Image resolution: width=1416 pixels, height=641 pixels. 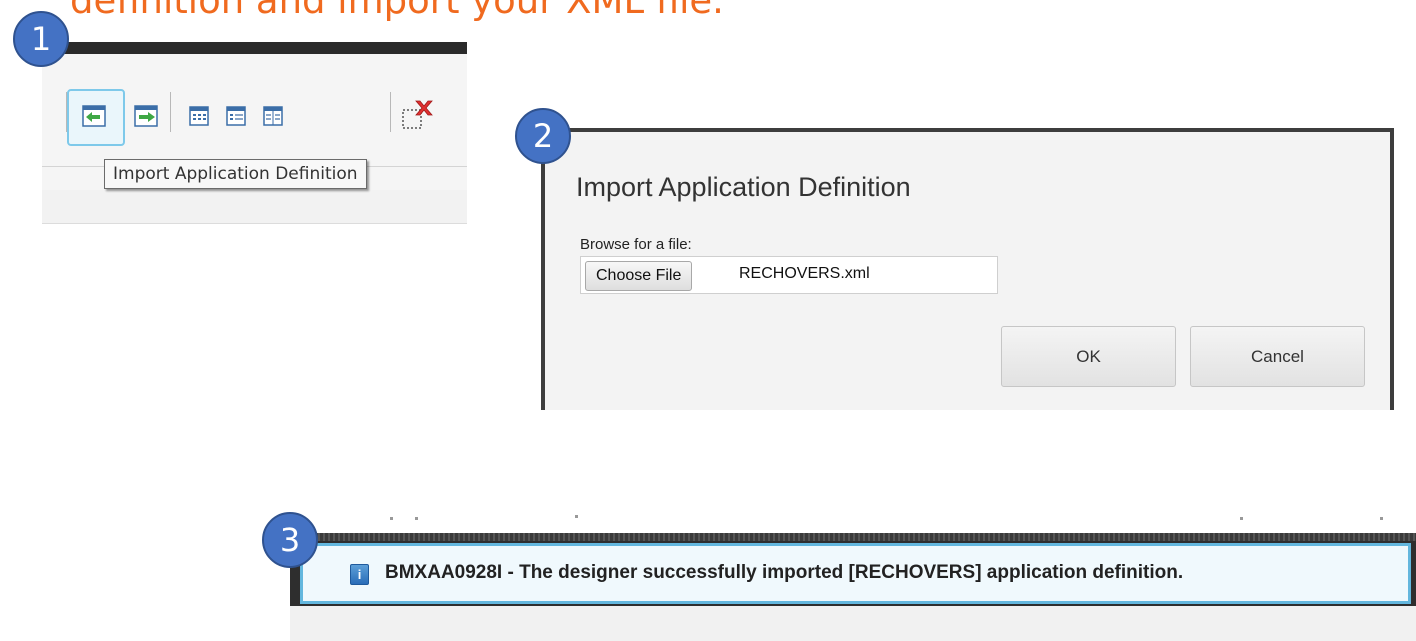 I want to click on message-top-strip, so click(x=853, y=537).